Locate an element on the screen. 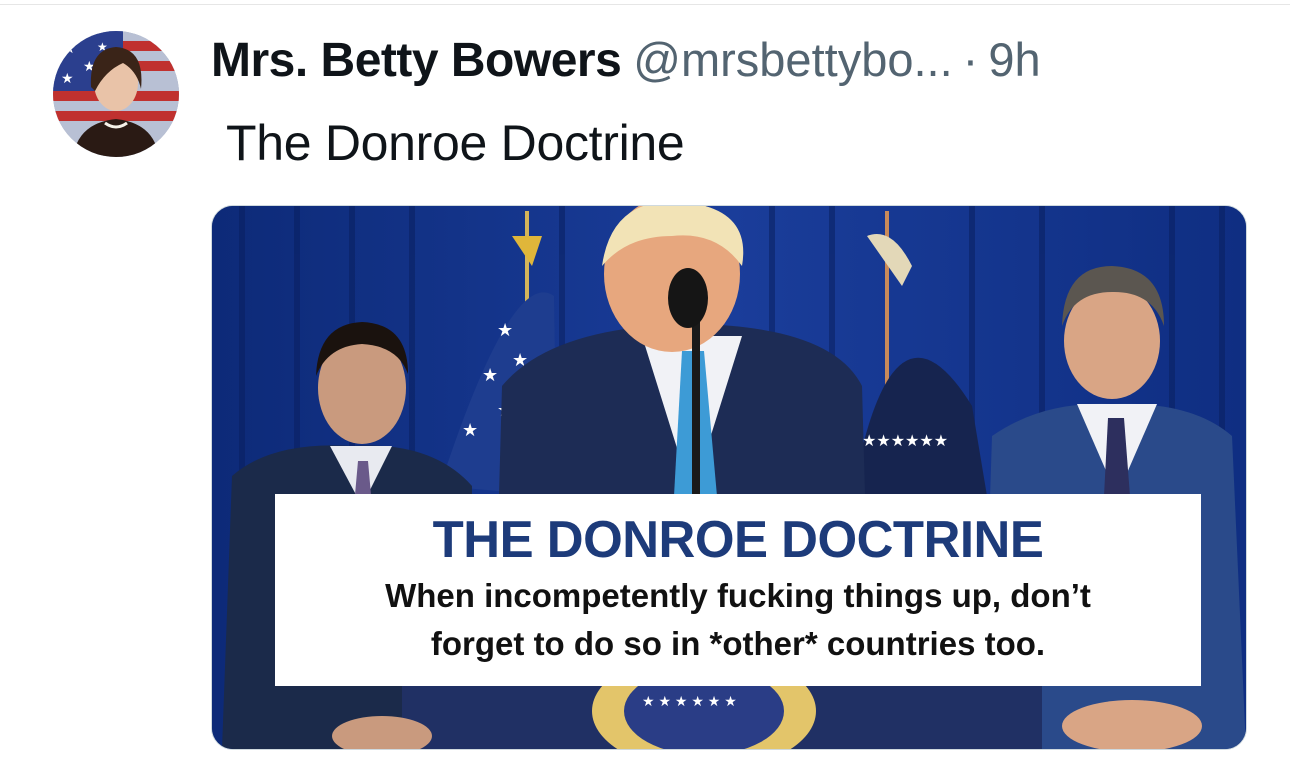  tweet-text: The Donroe Doctrine is located at coordinates (455, 143).